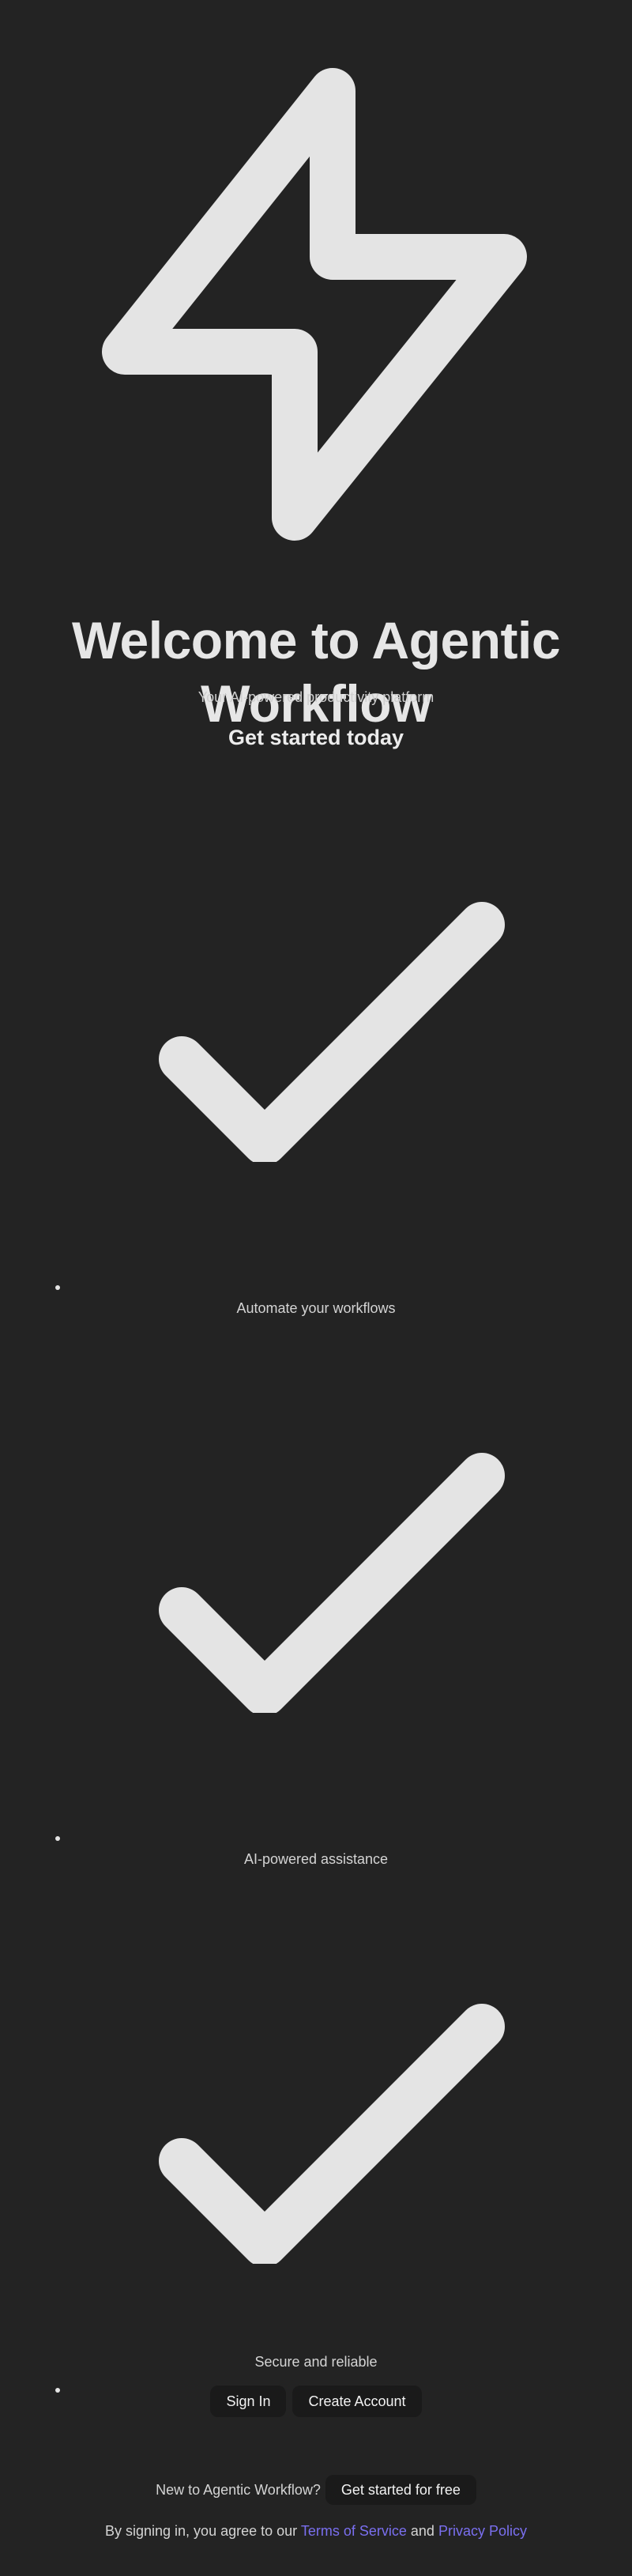 This screenshot has height=2576, width=632. I want to click on legal-conjunction: and, so click(422, 2531).